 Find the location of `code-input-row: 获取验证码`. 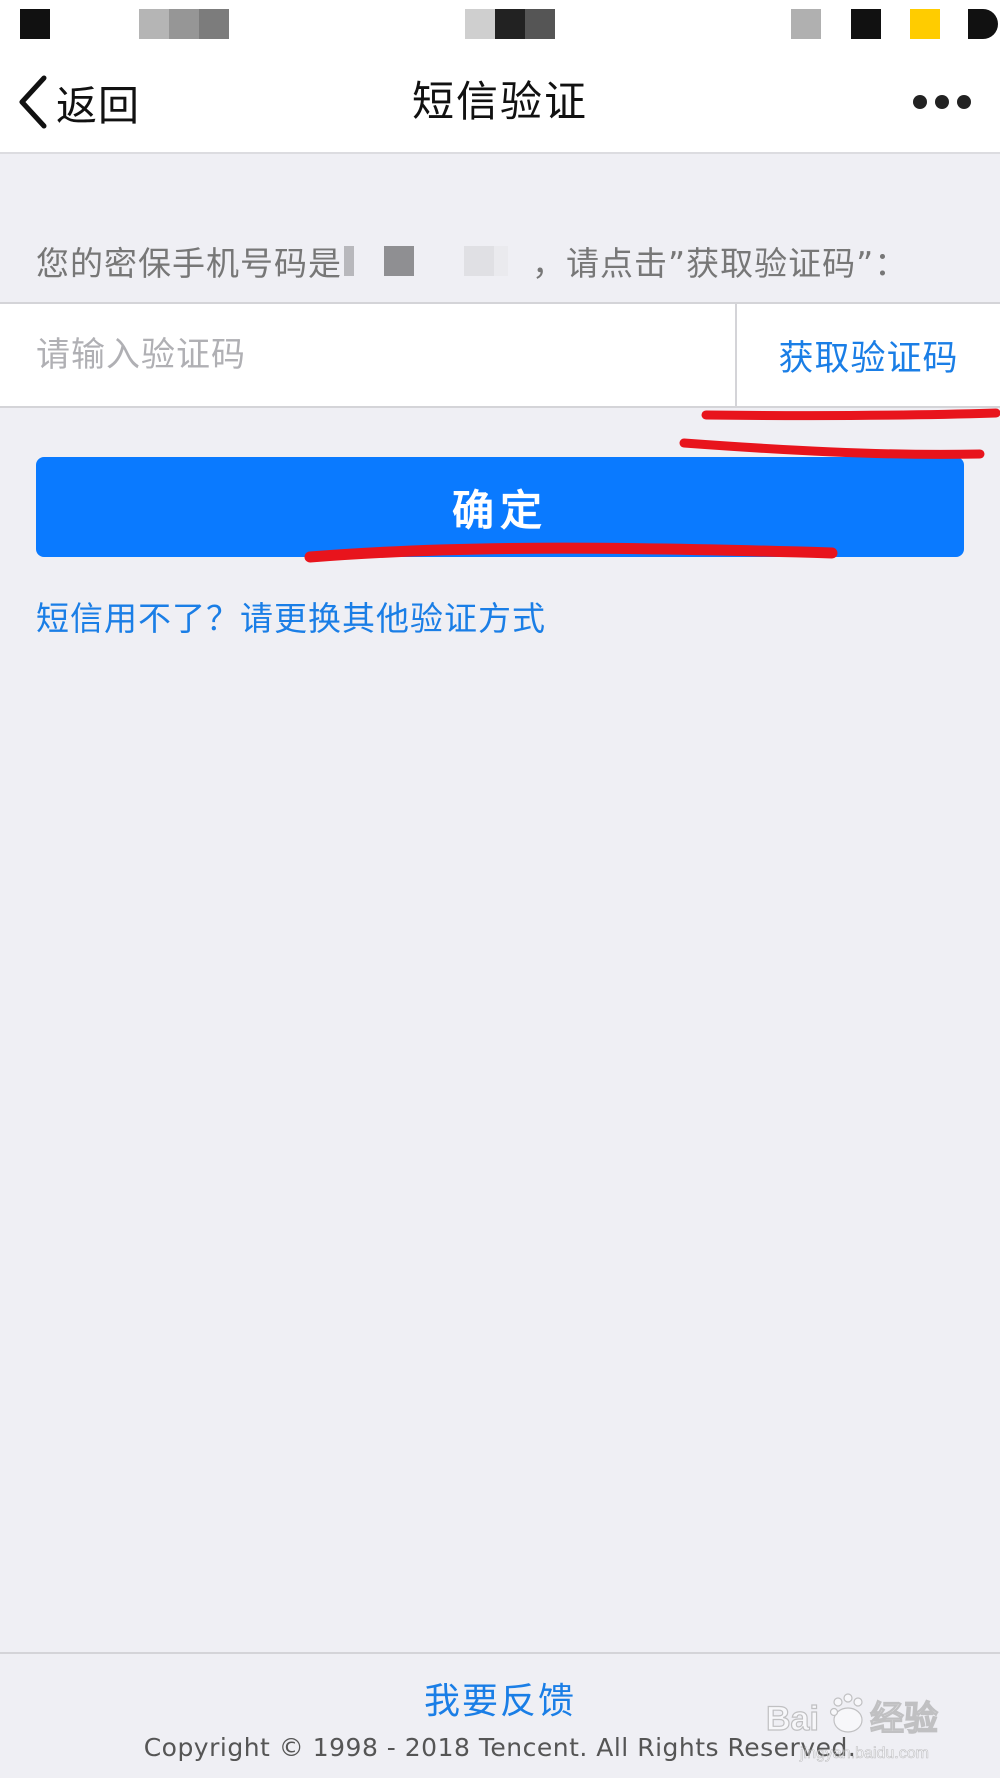

code-input-row: 获取验证码 is located at coordinates (500, 355).